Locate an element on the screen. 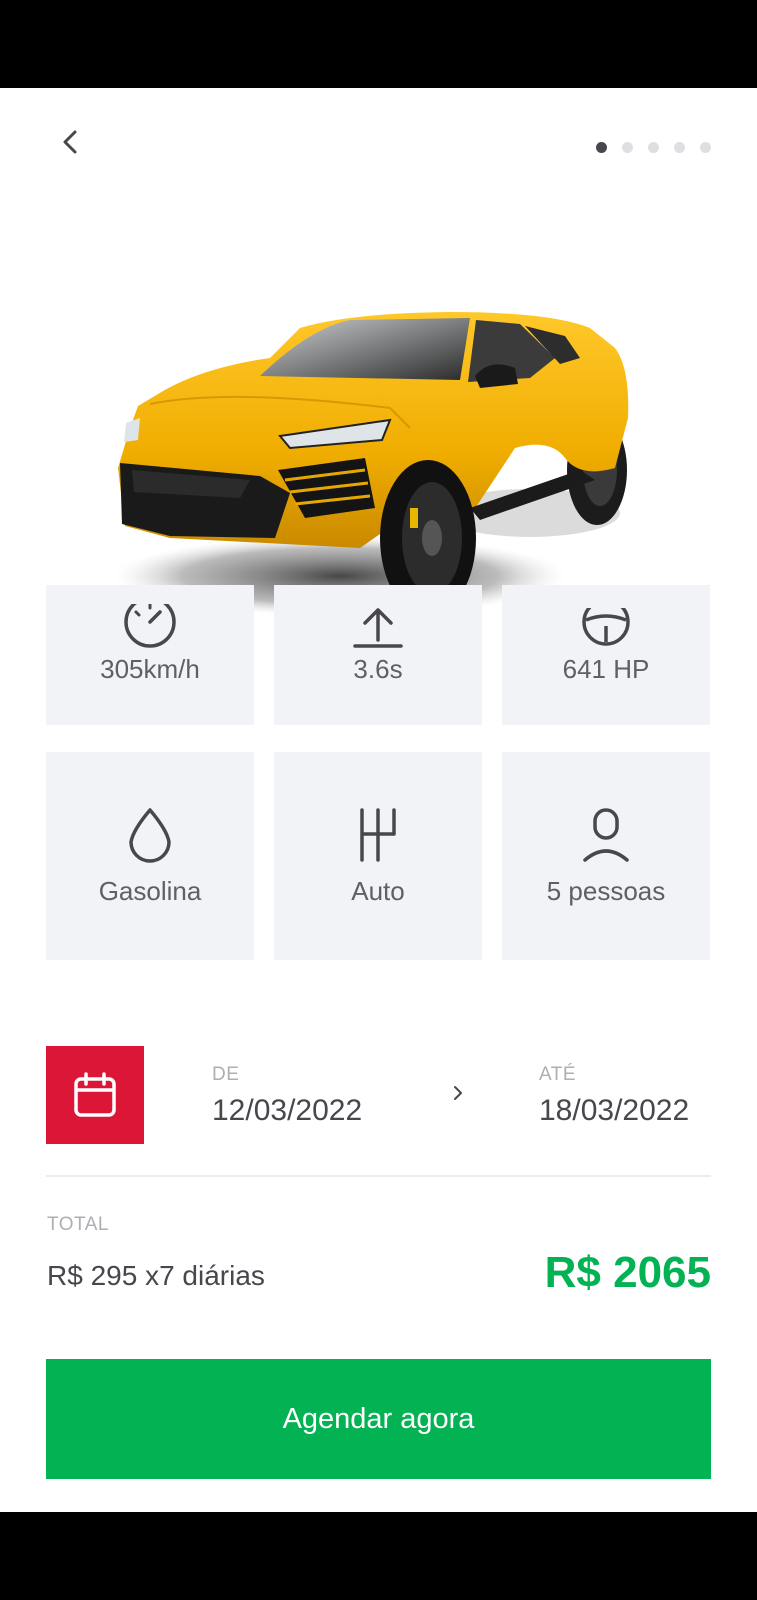  spec-card-transmission: Auto is located at coordinates (378, 856).